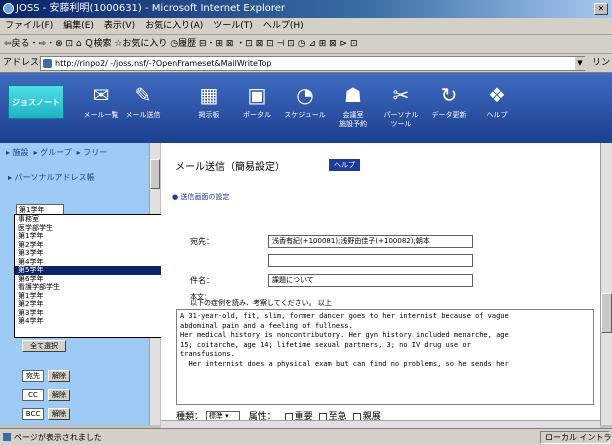 This screenshot has width=612, height=445. What do you see at coordinates (101, 95) in the screenshot?
I see `mail-icon: ✉` at bounding box center [101, 95].